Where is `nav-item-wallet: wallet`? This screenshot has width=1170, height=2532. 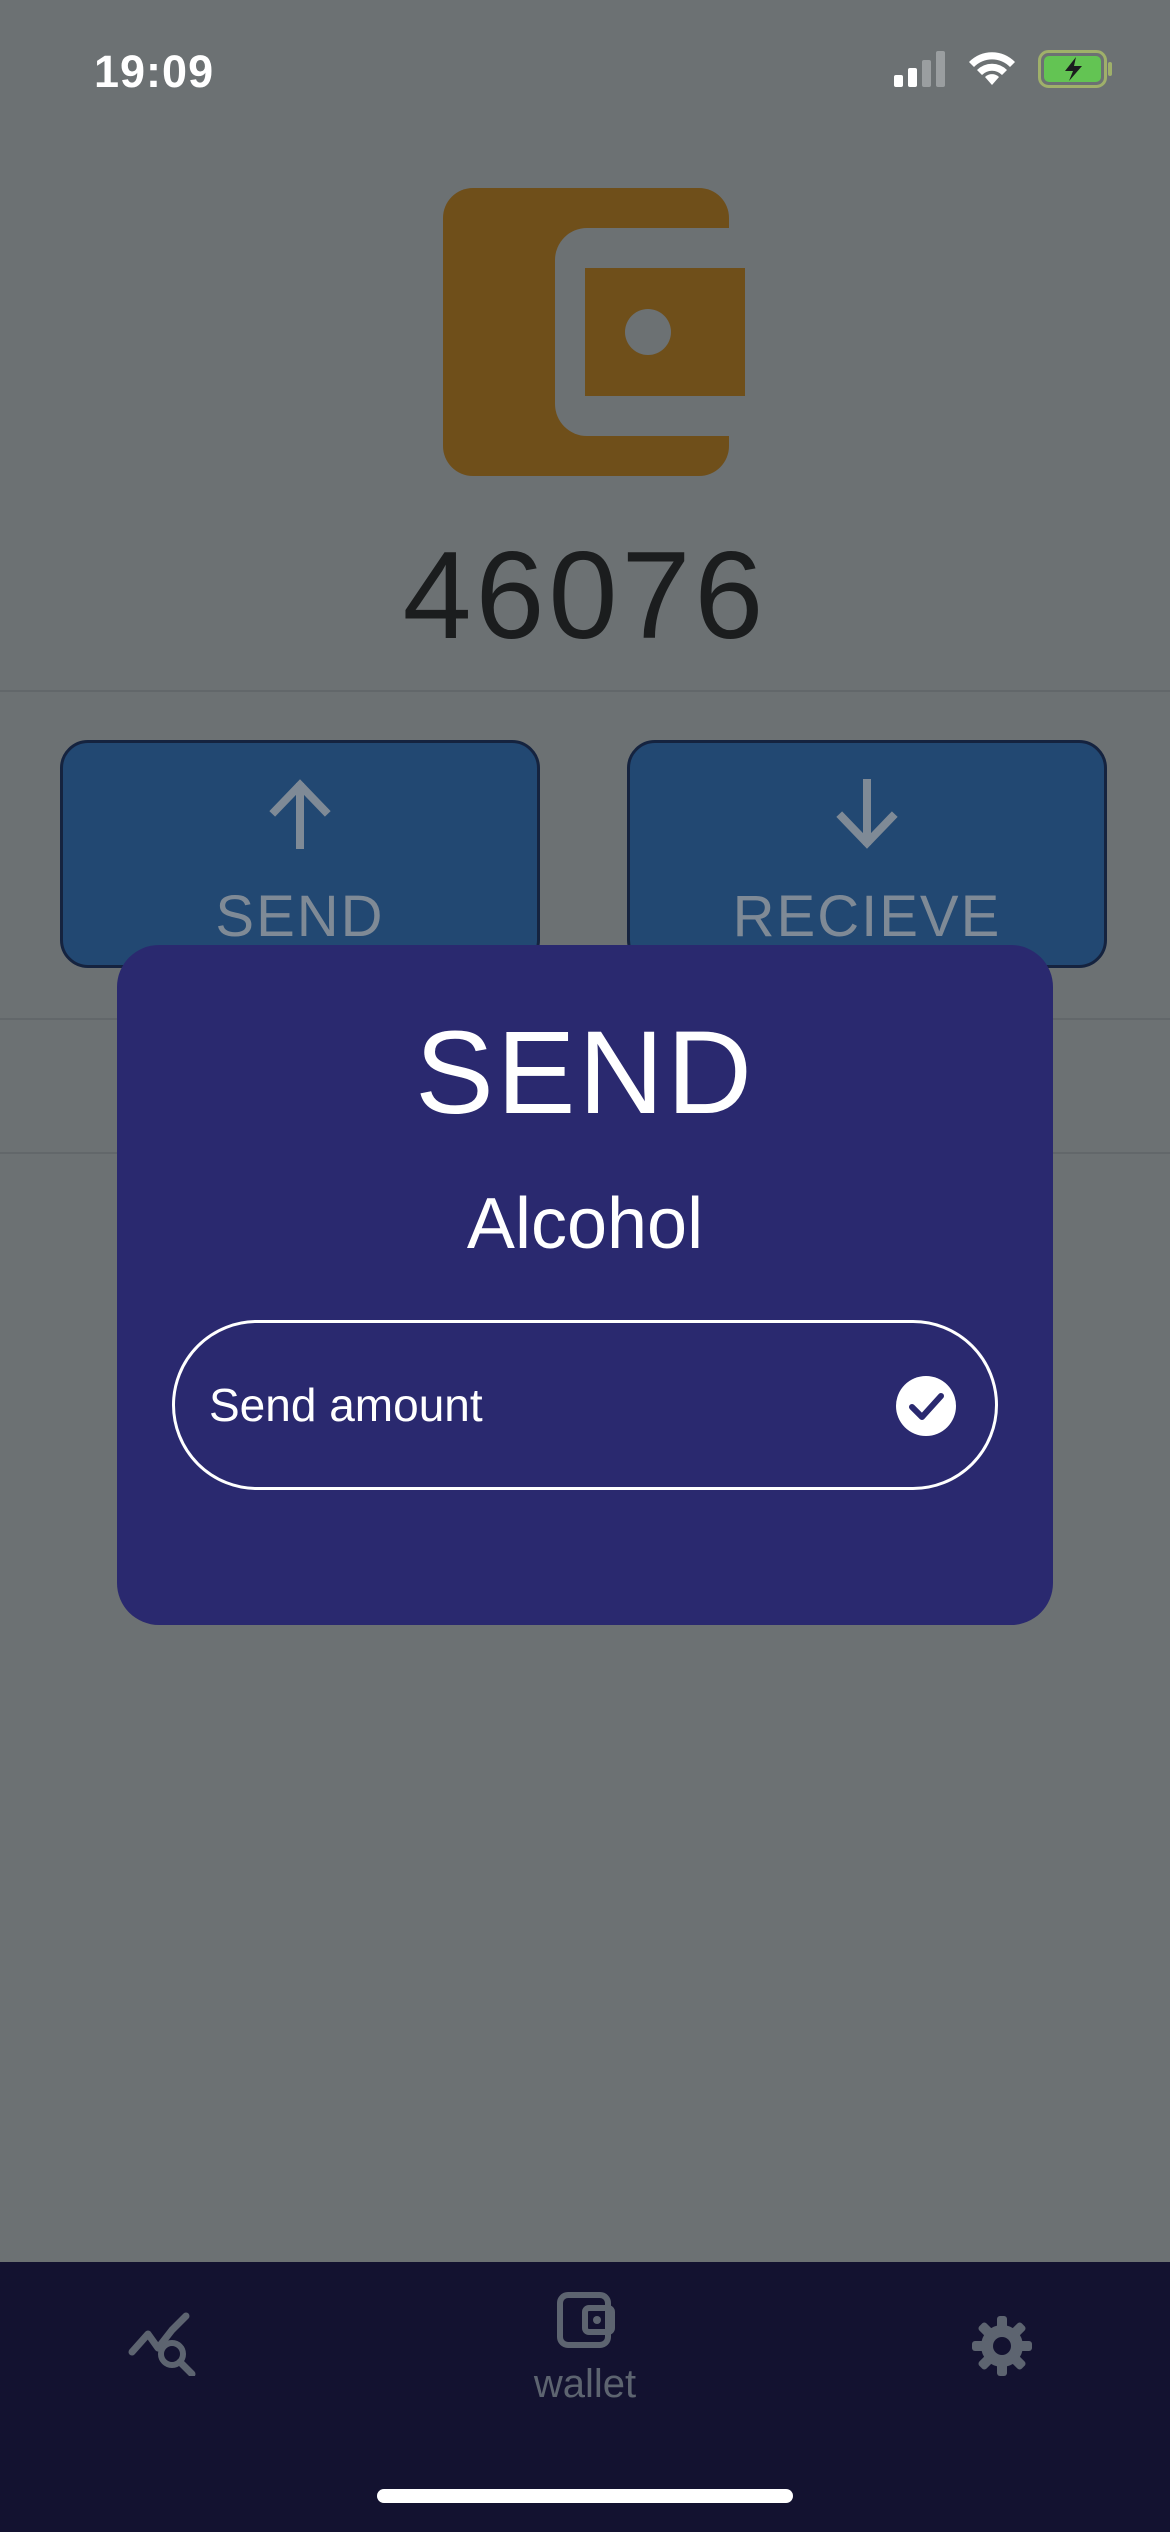
nav-item-wallet: wallet is located at coordinates (585, 2362).